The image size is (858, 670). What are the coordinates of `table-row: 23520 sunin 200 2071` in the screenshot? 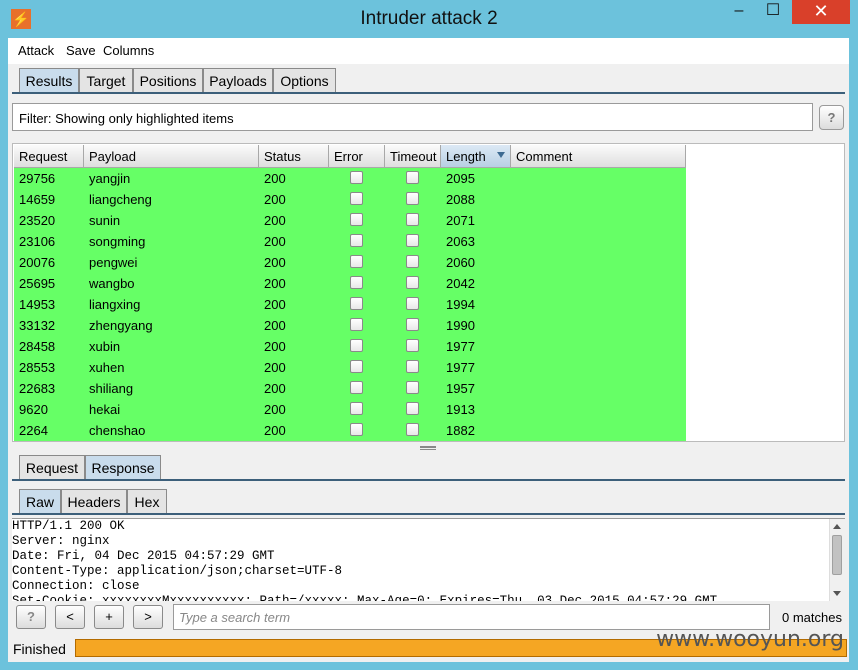 It's located at (350, 220).